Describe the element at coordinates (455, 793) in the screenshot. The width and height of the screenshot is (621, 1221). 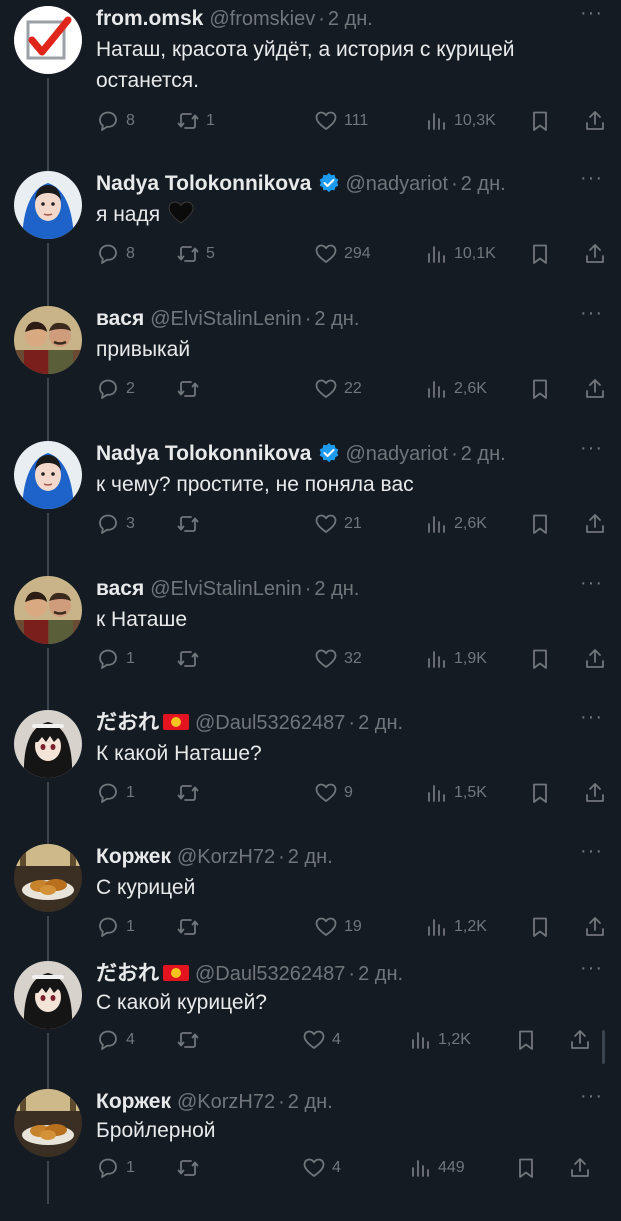
I see `views-button: 1,5K` at that location.